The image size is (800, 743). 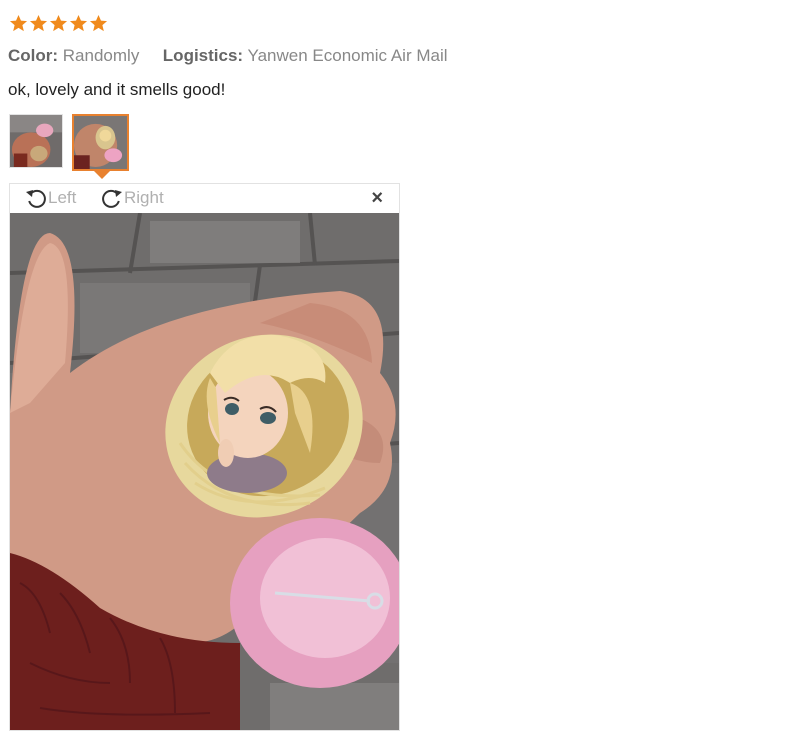 What do you see at coordinates (144, 197) in the screenshot?
I see `rotate-right-label: Right` at bounding box center [144, 197].